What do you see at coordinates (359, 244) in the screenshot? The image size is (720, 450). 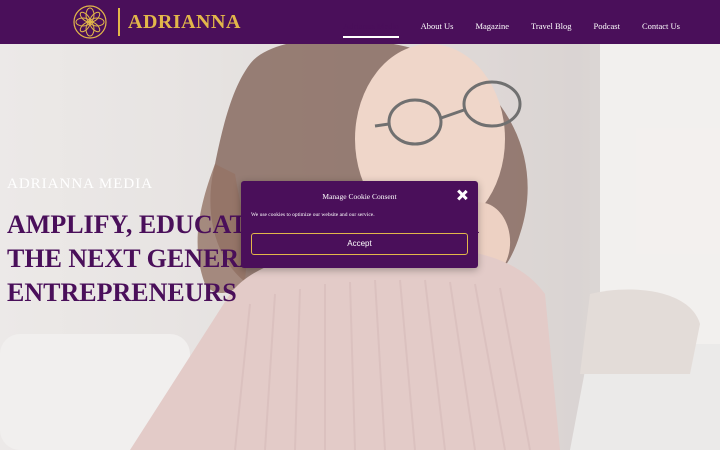 I see `accept-button: Accept` at bounding box center [359, 244].